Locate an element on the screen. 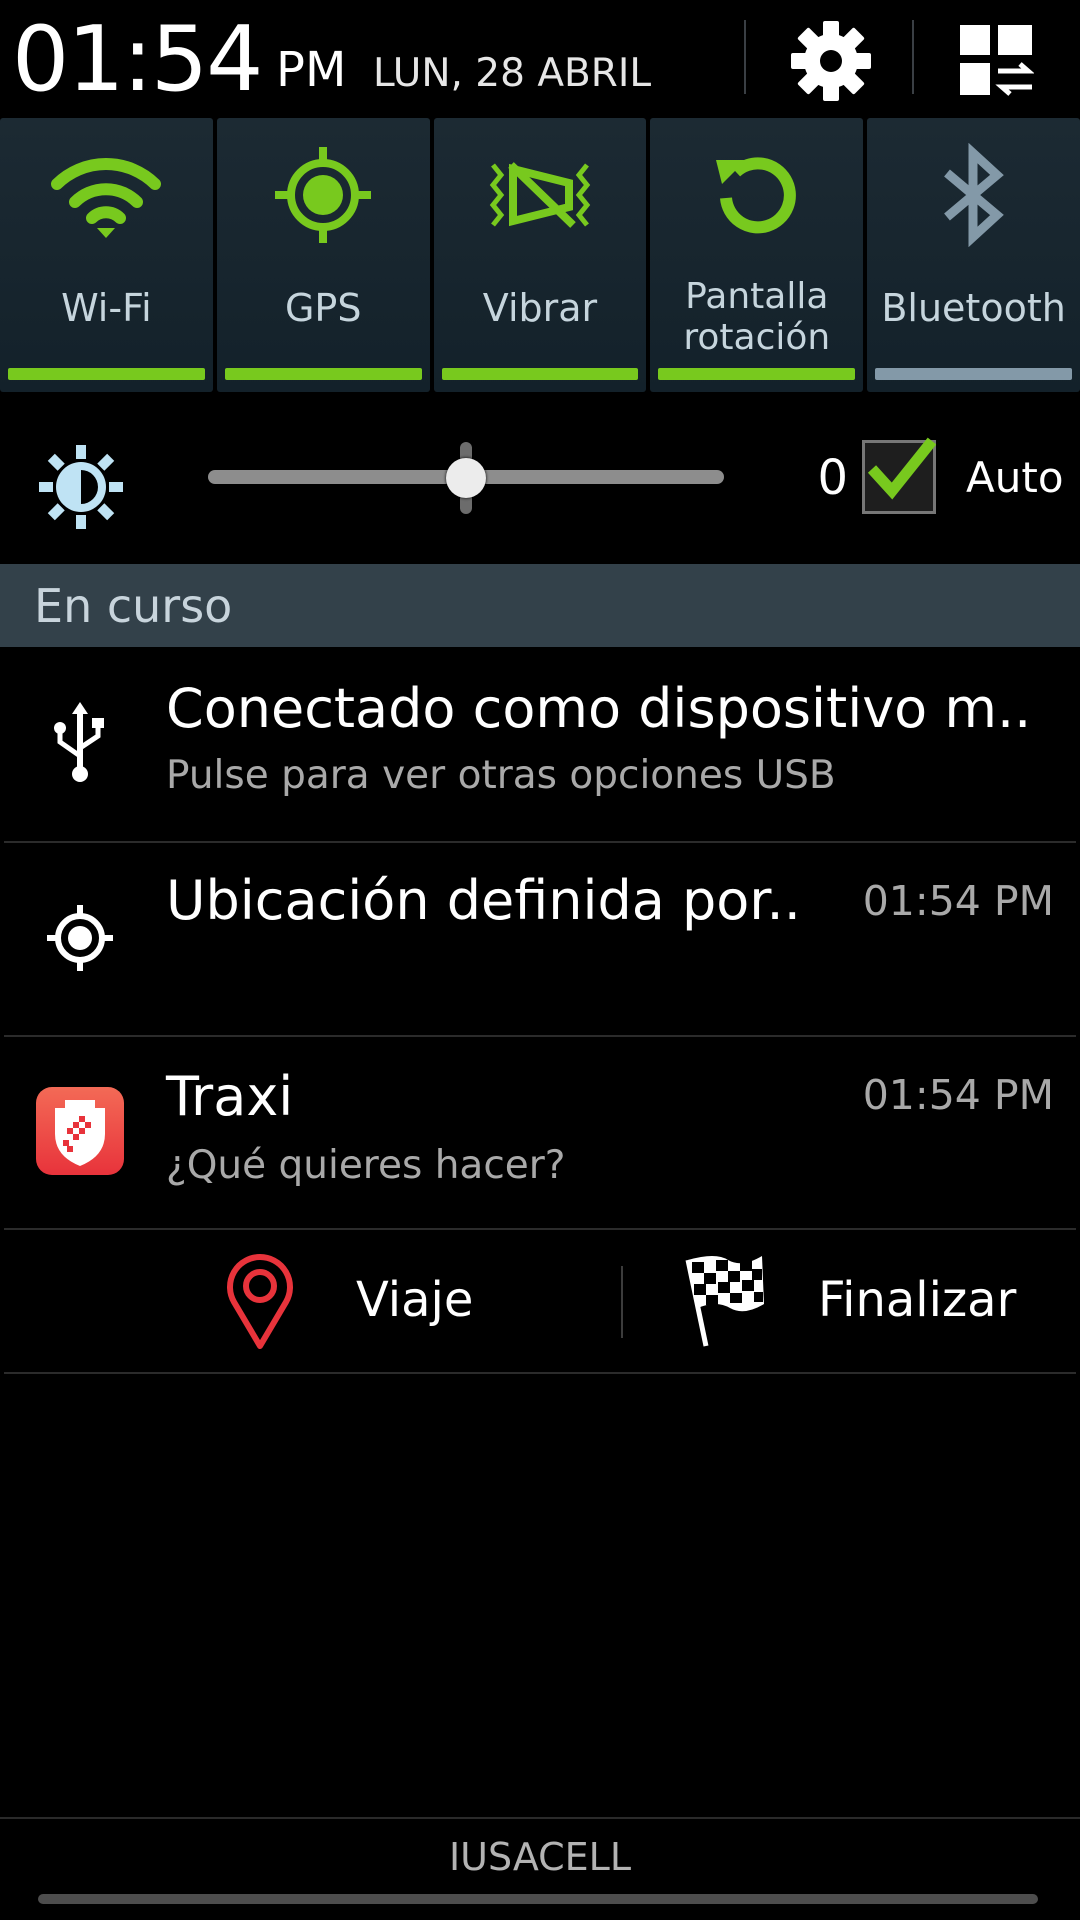  toggle-label-line: Pantalla is located at coordinates (757, 296).